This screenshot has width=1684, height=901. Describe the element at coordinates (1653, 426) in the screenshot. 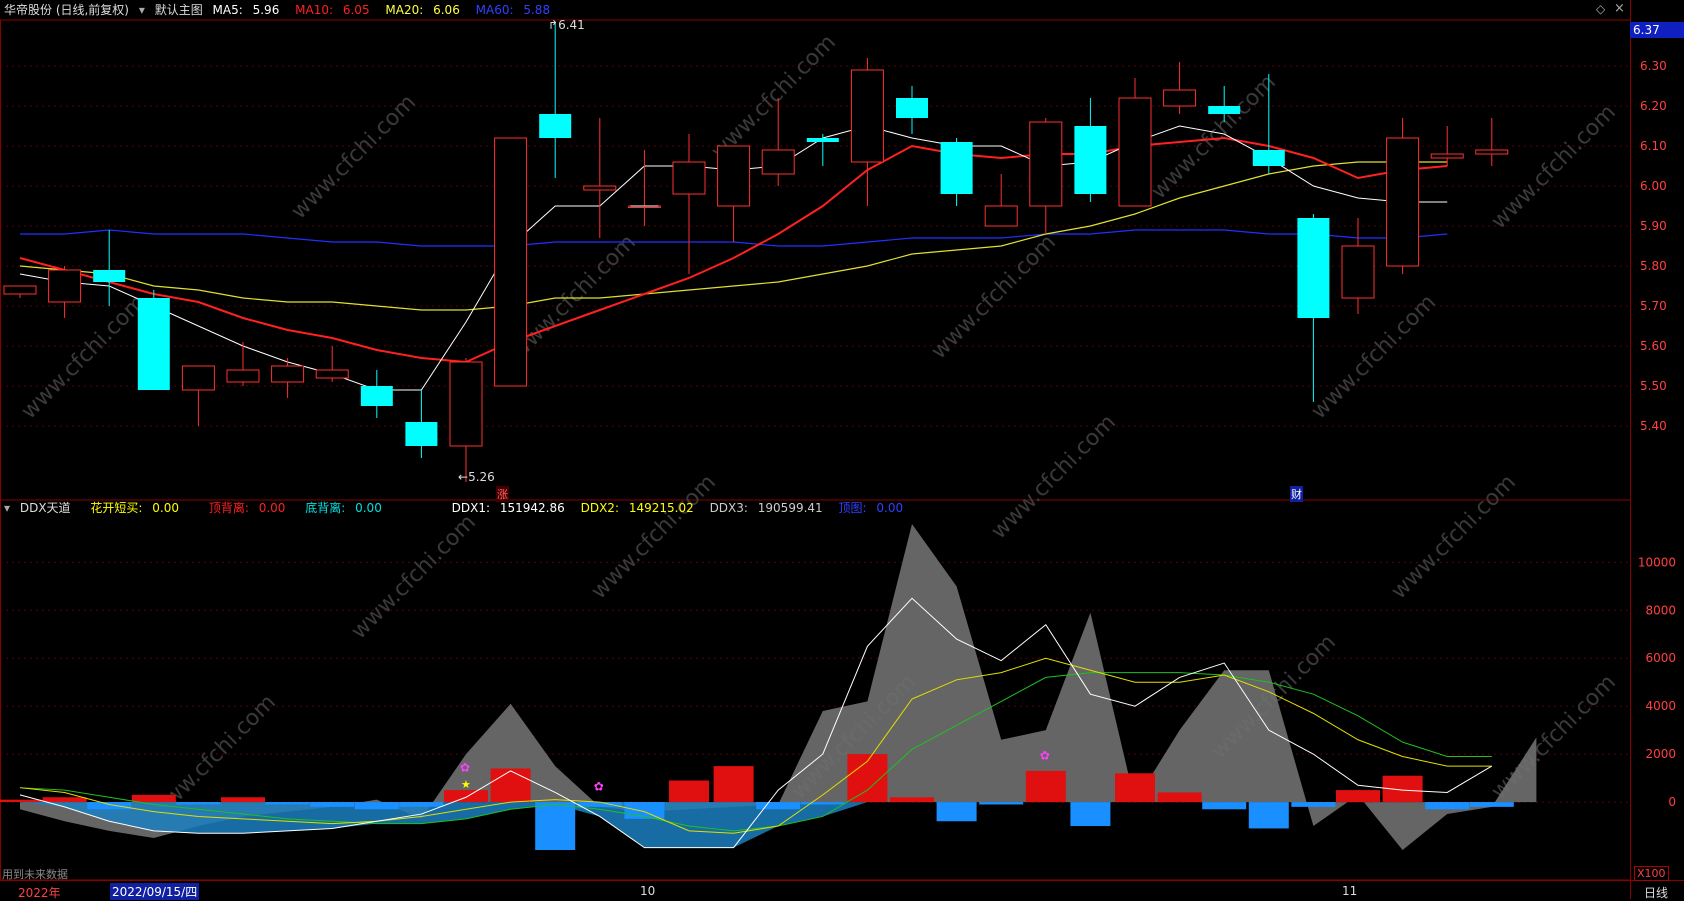

I see `price-tick-label: 5.40` at that location.